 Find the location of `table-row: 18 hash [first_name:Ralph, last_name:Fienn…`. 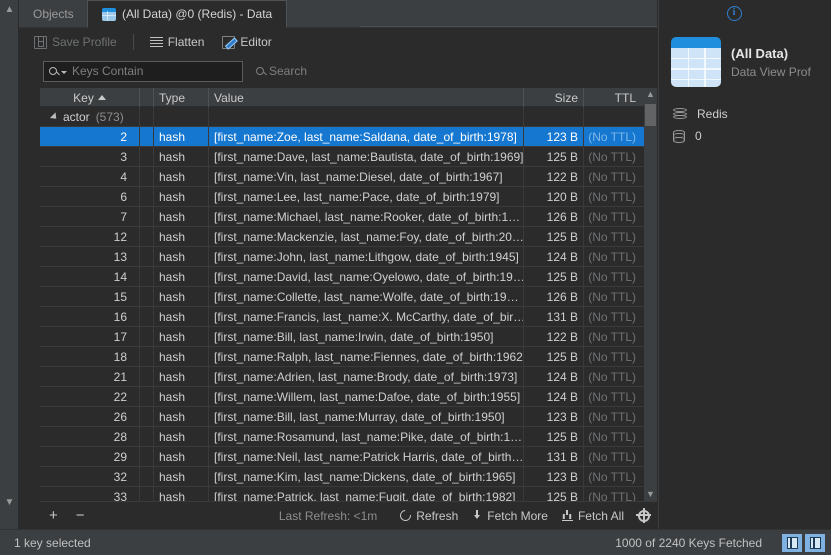

table-row: 18 hash [first_name:Ralph, last_name:Fienn… is located at coordinates (348, 357).